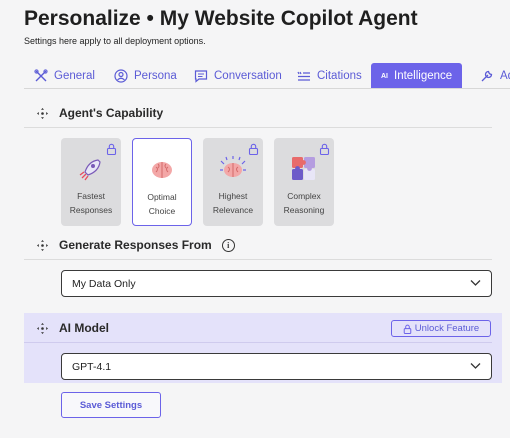 The height and width of the screenshot is (438, 510). I want to click on save-settings-button: Save Settings, so click(111, 405).